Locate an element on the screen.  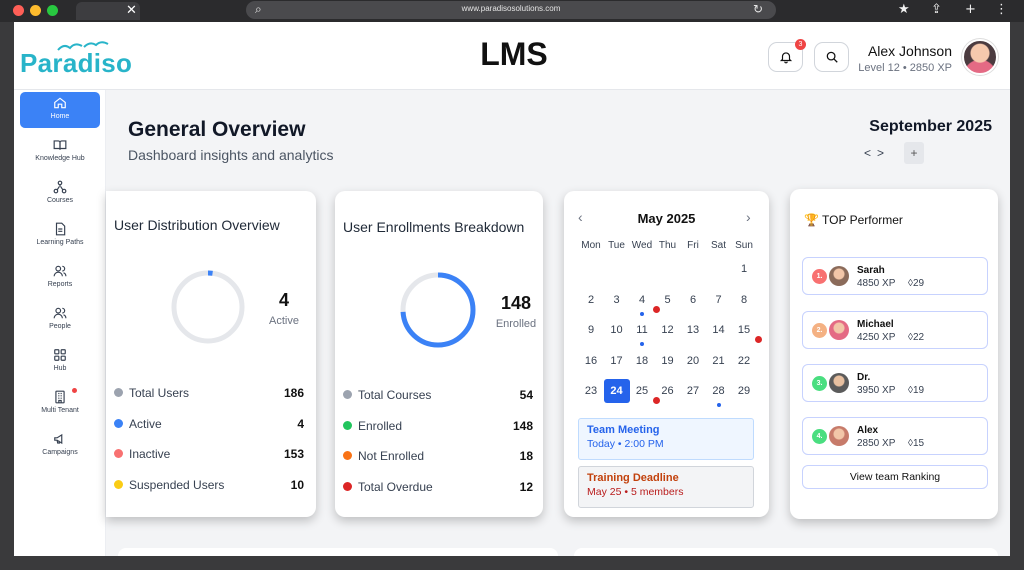
performer-item: 3. Dr. 3950 XP ◊19 is located at coordinates (895, 383).